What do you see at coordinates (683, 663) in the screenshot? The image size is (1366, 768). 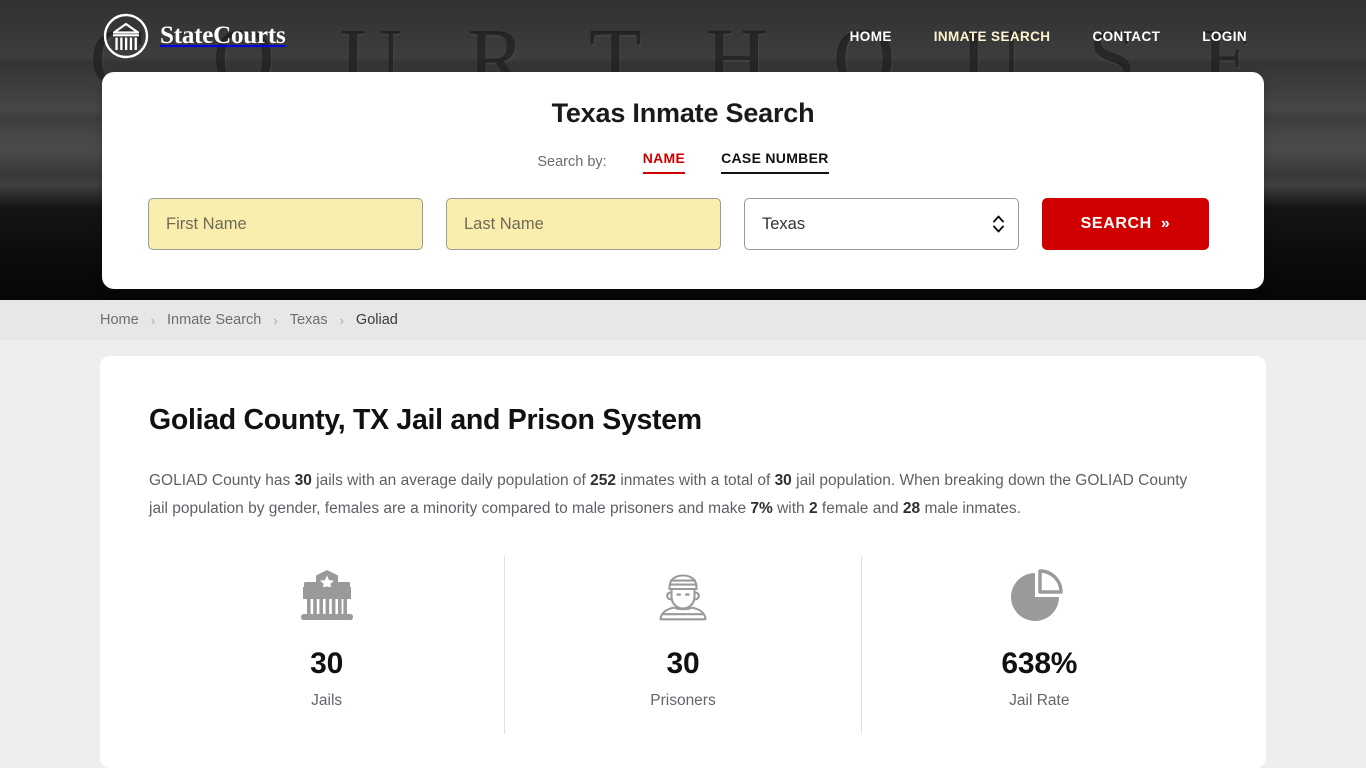 I see `stat-value-prisoners: 30` at bounding box center [683, 663].